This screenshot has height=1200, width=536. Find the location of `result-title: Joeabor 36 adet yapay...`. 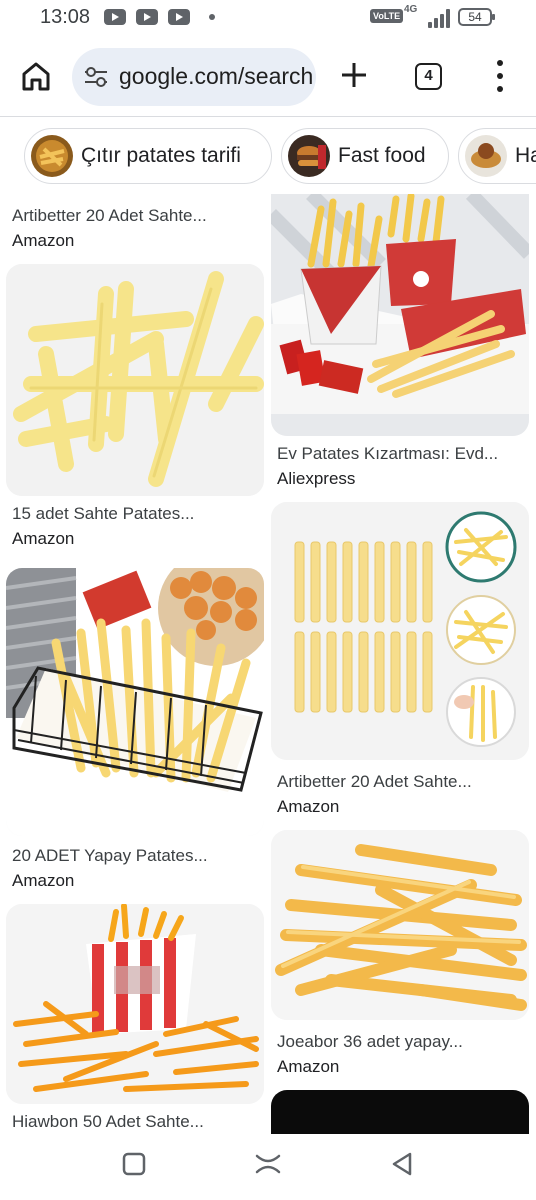

result-title: Joeabor 36 adet yapay... is located at coordinates (370, 1042).